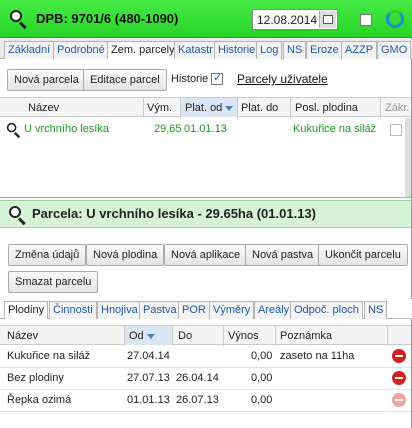 This screenshot has height=428, width=412. What do you see at coordinates (259, 108) in the screenshot?
I see `col-plat-do: Plat. do` at bounding box center [259, 108].